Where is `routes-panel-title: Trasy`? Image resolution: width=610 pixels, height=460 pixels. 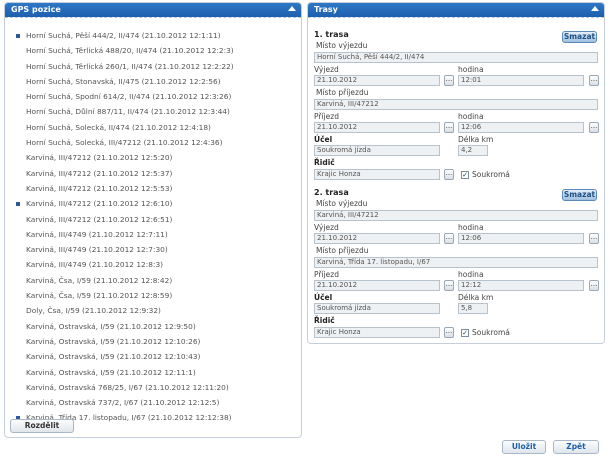 routes-panel-title: Trasy is located at coordinates (326, 9).